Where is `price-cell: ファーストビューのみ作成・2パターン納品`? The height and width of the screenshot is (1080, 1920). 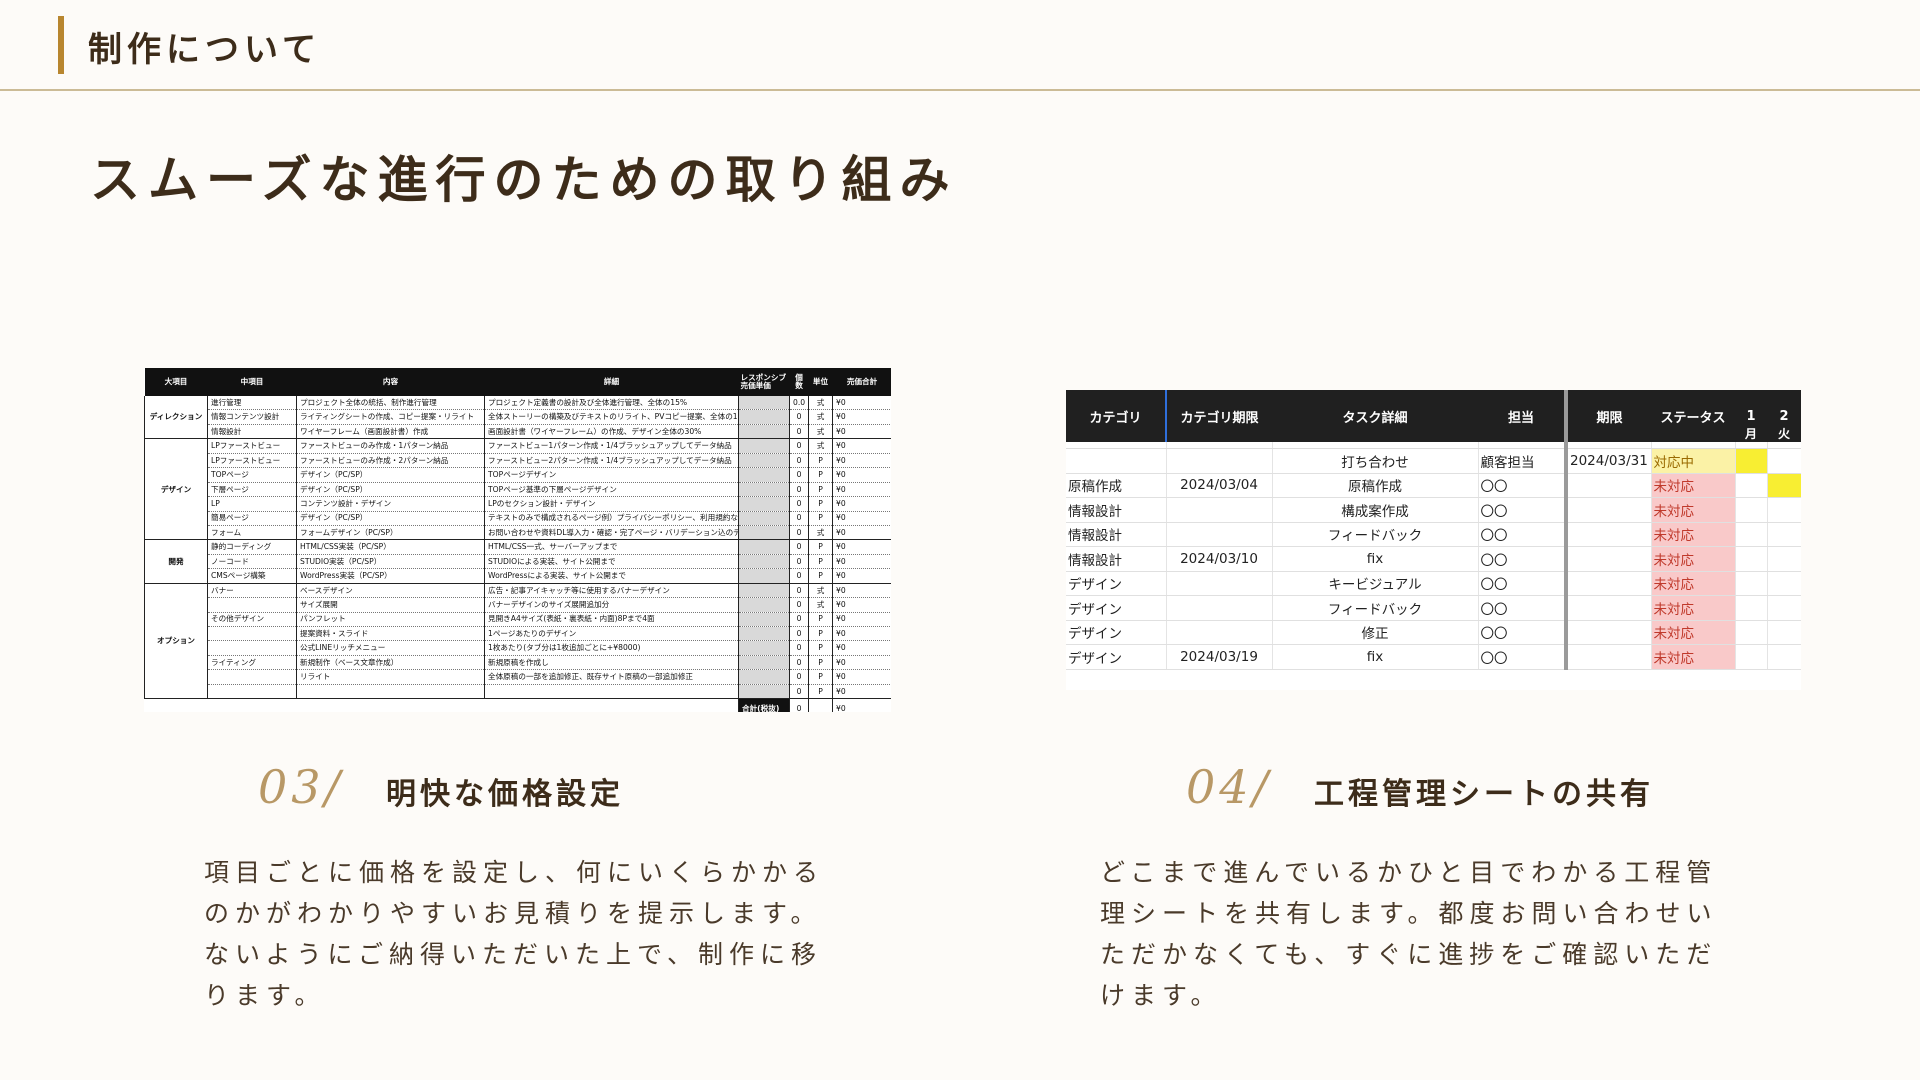 price-cell: ファーストビューのみ作成・2パターン納品 is located at coordinates (390, 461).